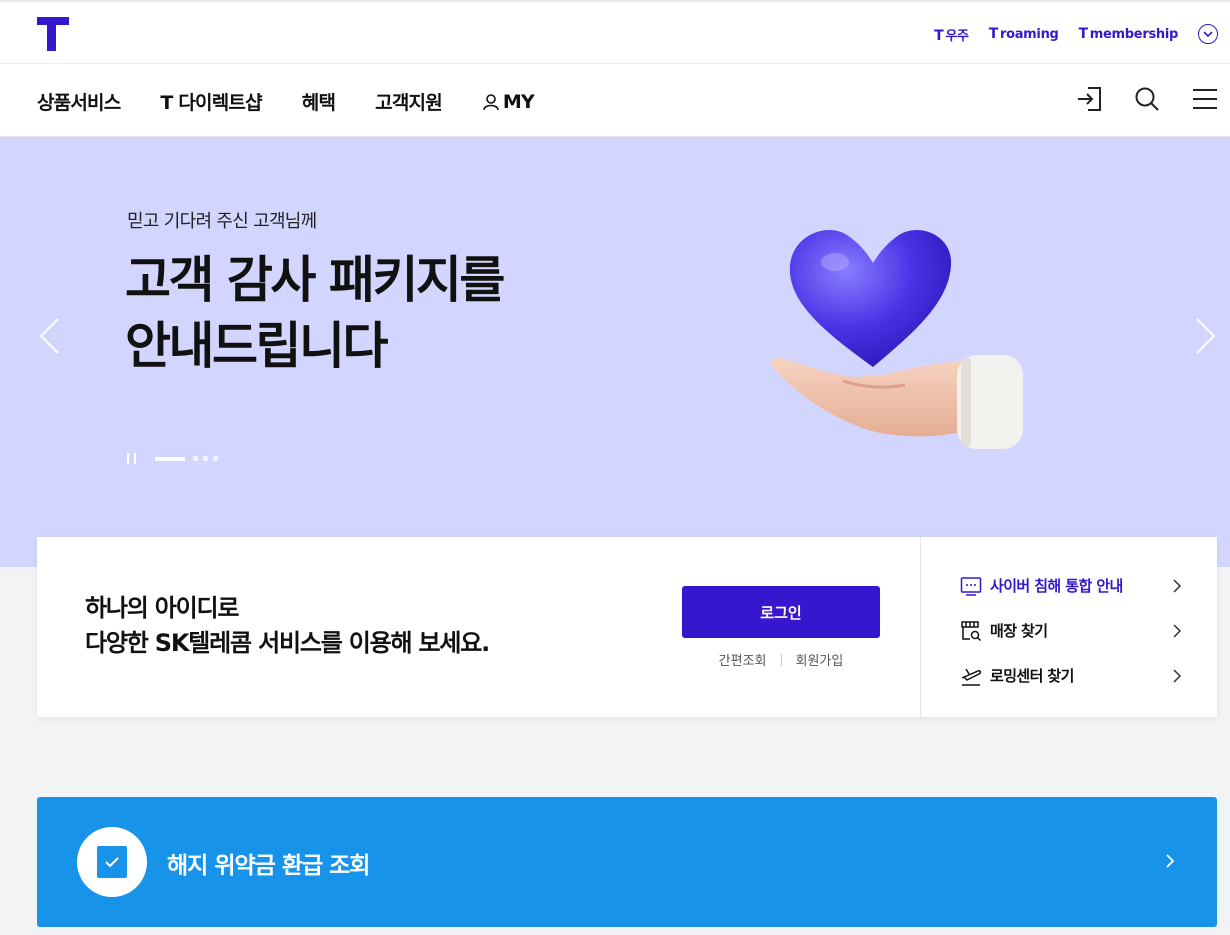 This screenshot has height=935, width=1230. Describe the element at coordinates (112, 862) in the screenshot. I see `checkbox-icon` at that location.